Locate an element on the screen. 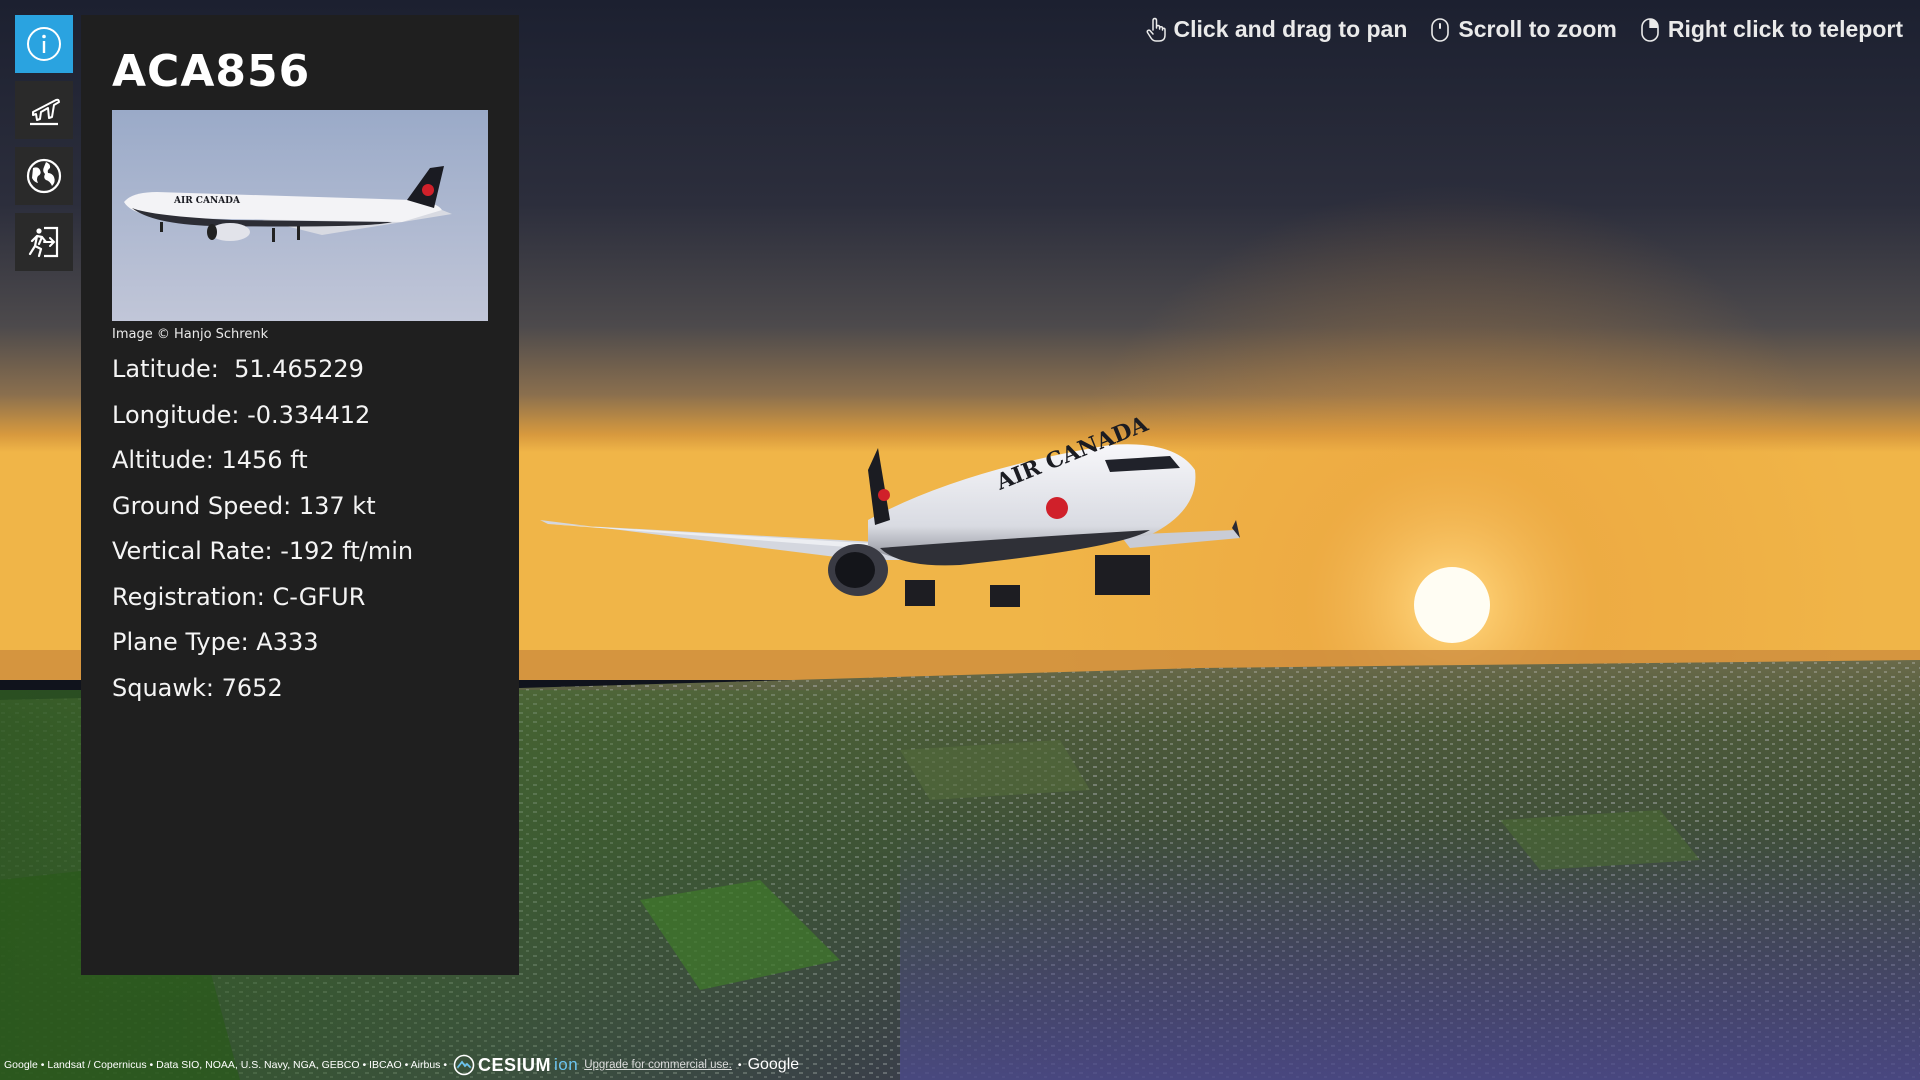  globe-button is located at coordinates (44, 176).